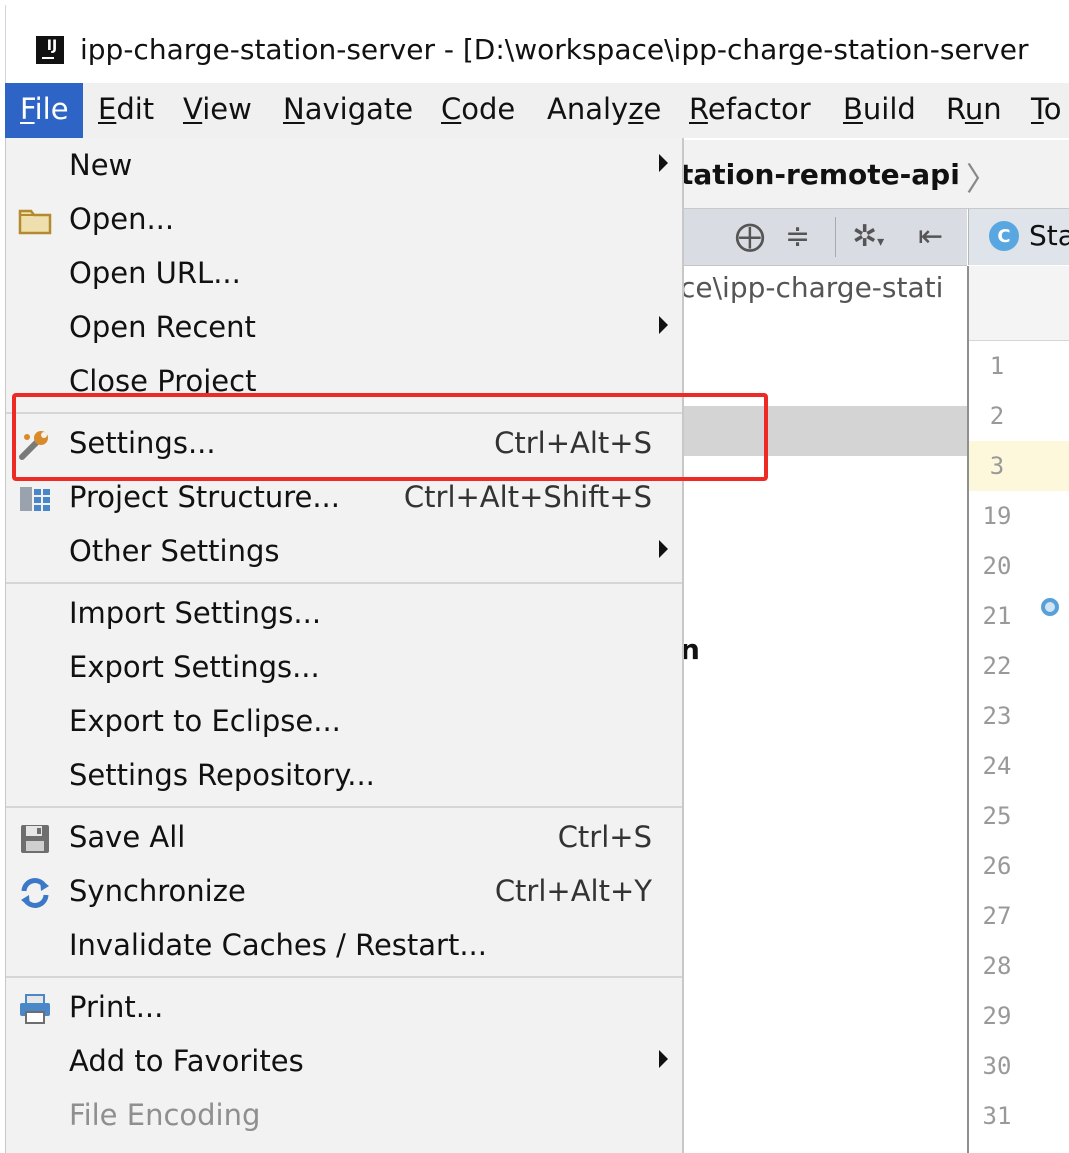  What do you see at coordinates (390, 437) in the screenshot?
I see `annotation-highlight-box` at bounding box center [390, 437].